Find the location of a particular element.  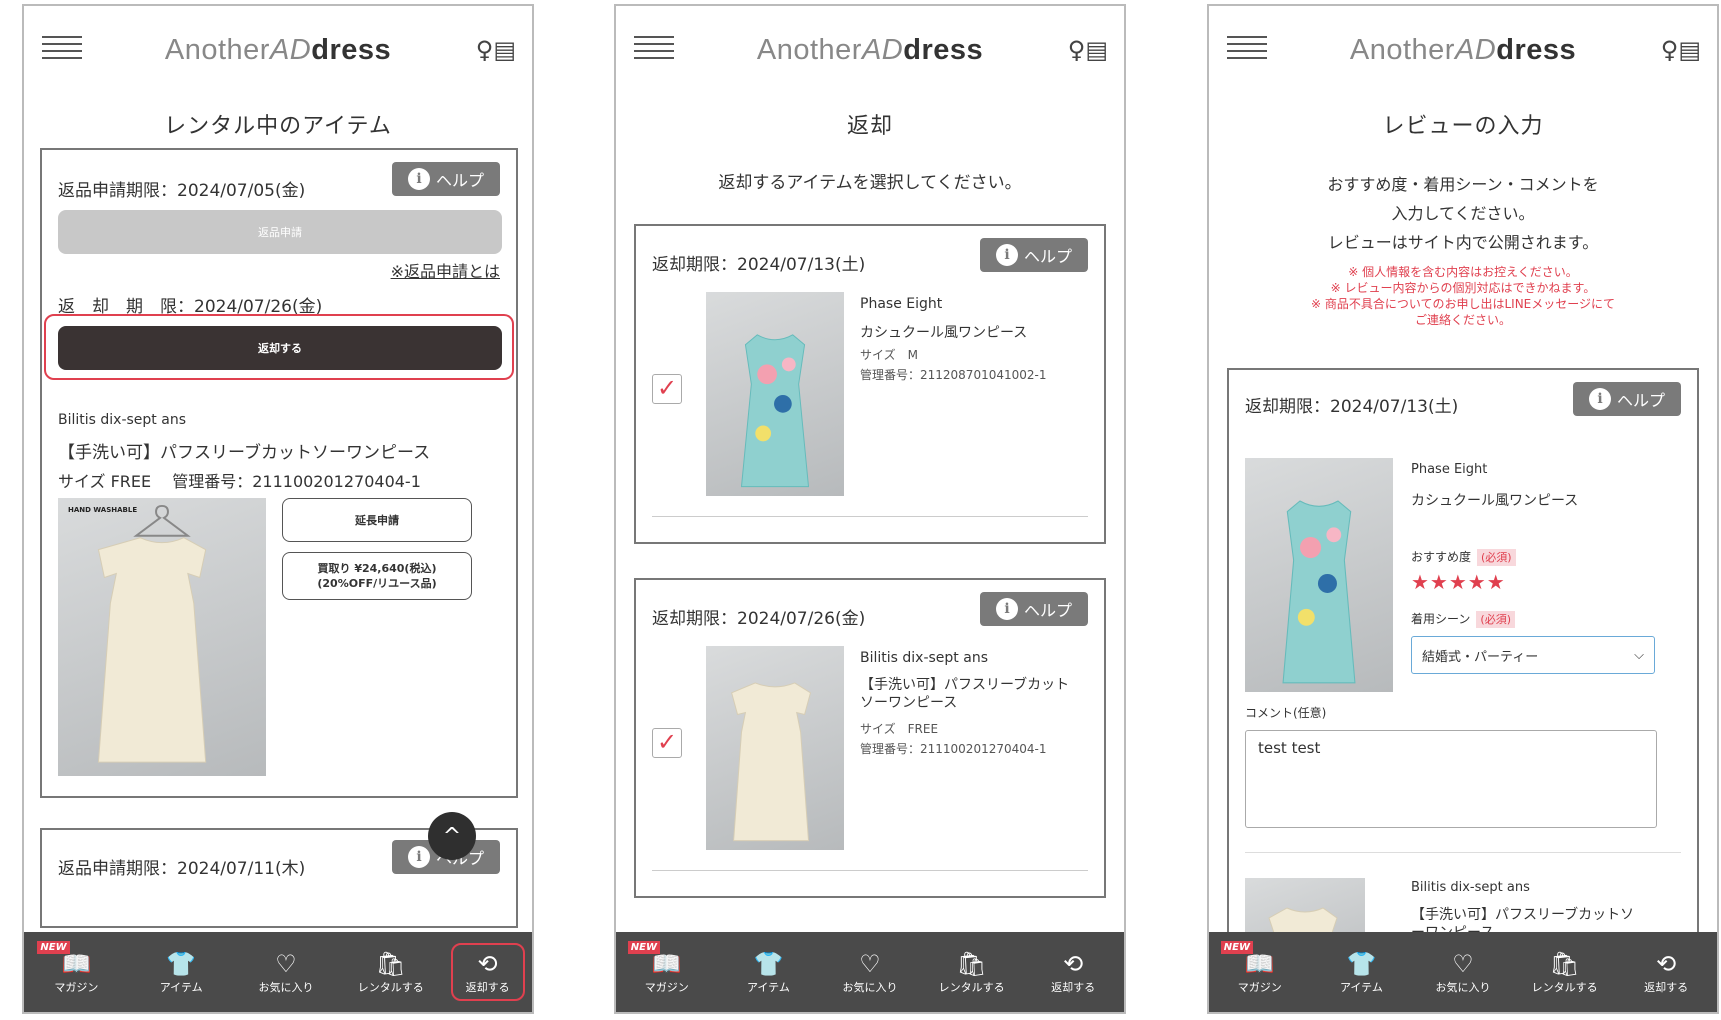

return-button: 返却する is located at coordinates (280, 348).